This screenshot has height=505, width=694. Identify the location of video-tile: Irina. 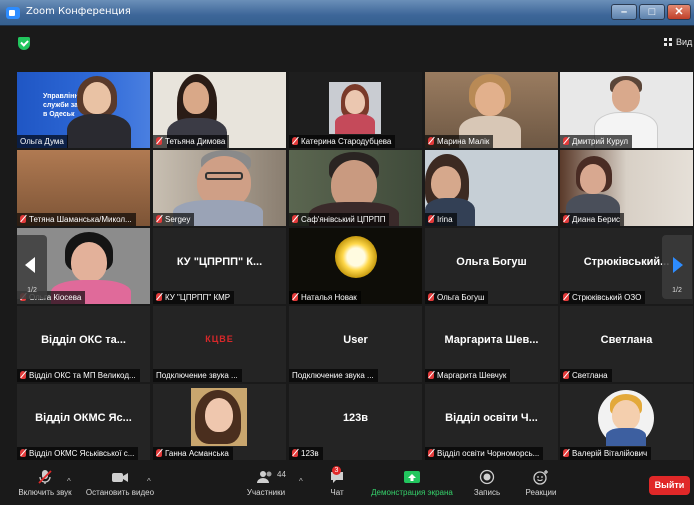
(491, 188).